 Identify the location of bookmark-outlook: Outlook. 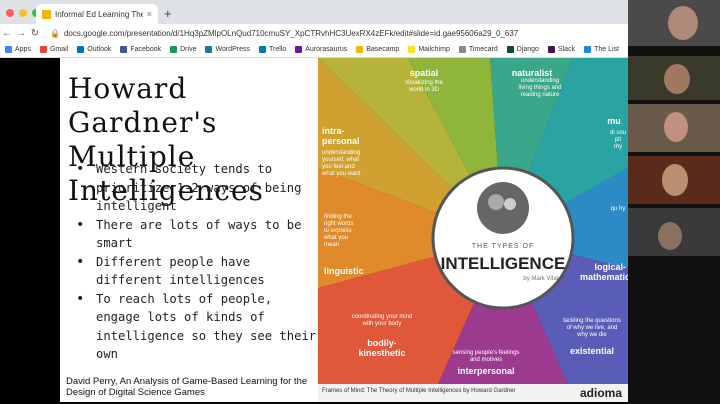
(94, 49).